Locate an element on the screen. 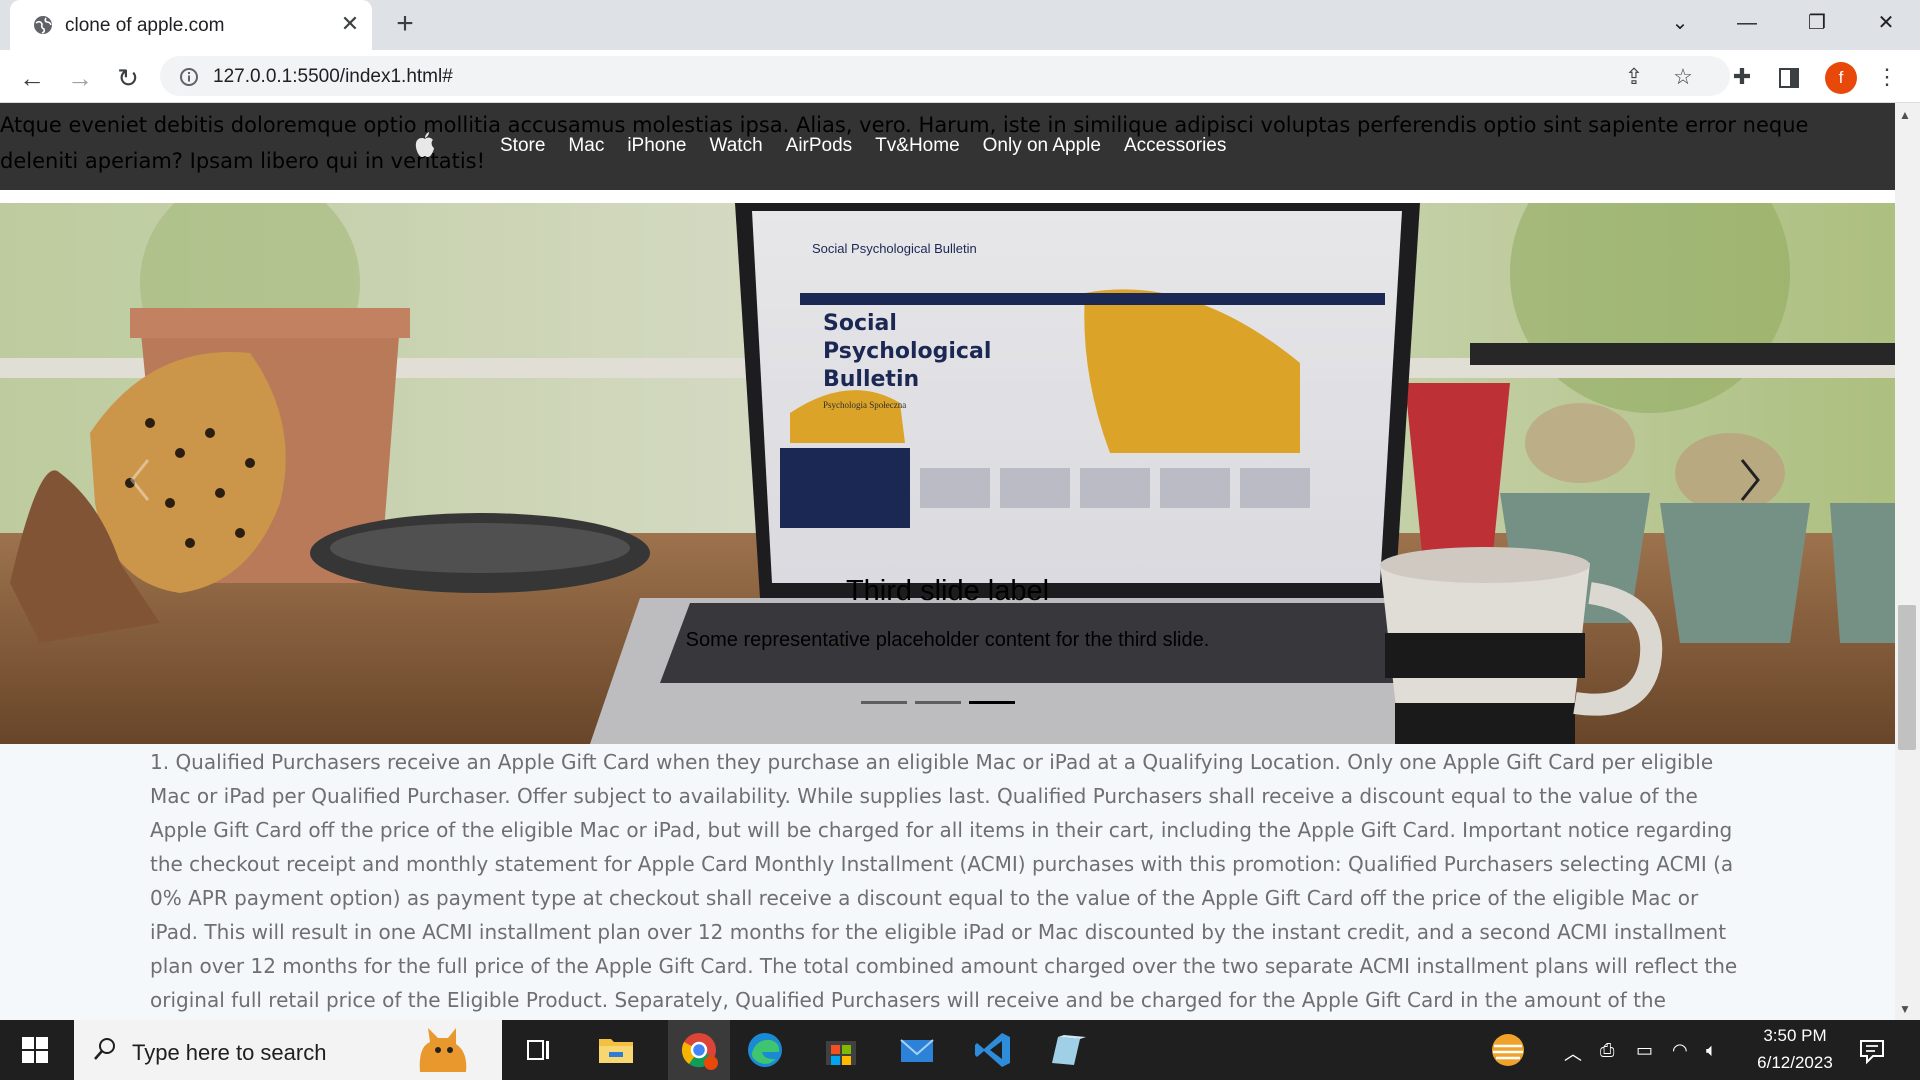 The width and height of the screenshot is (1920, 1080). url-text: 127.0.0.1:5500/index1.html# is located at coordinates (333, 77).